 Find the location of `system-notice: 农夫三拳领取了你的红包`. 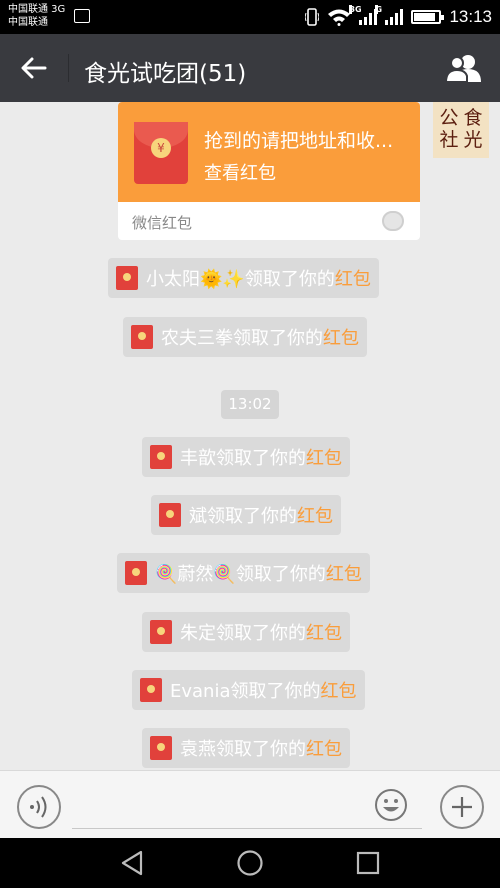

system-notice: 农夫三拳领取了你的红包 is located at coordinates (245, 337).